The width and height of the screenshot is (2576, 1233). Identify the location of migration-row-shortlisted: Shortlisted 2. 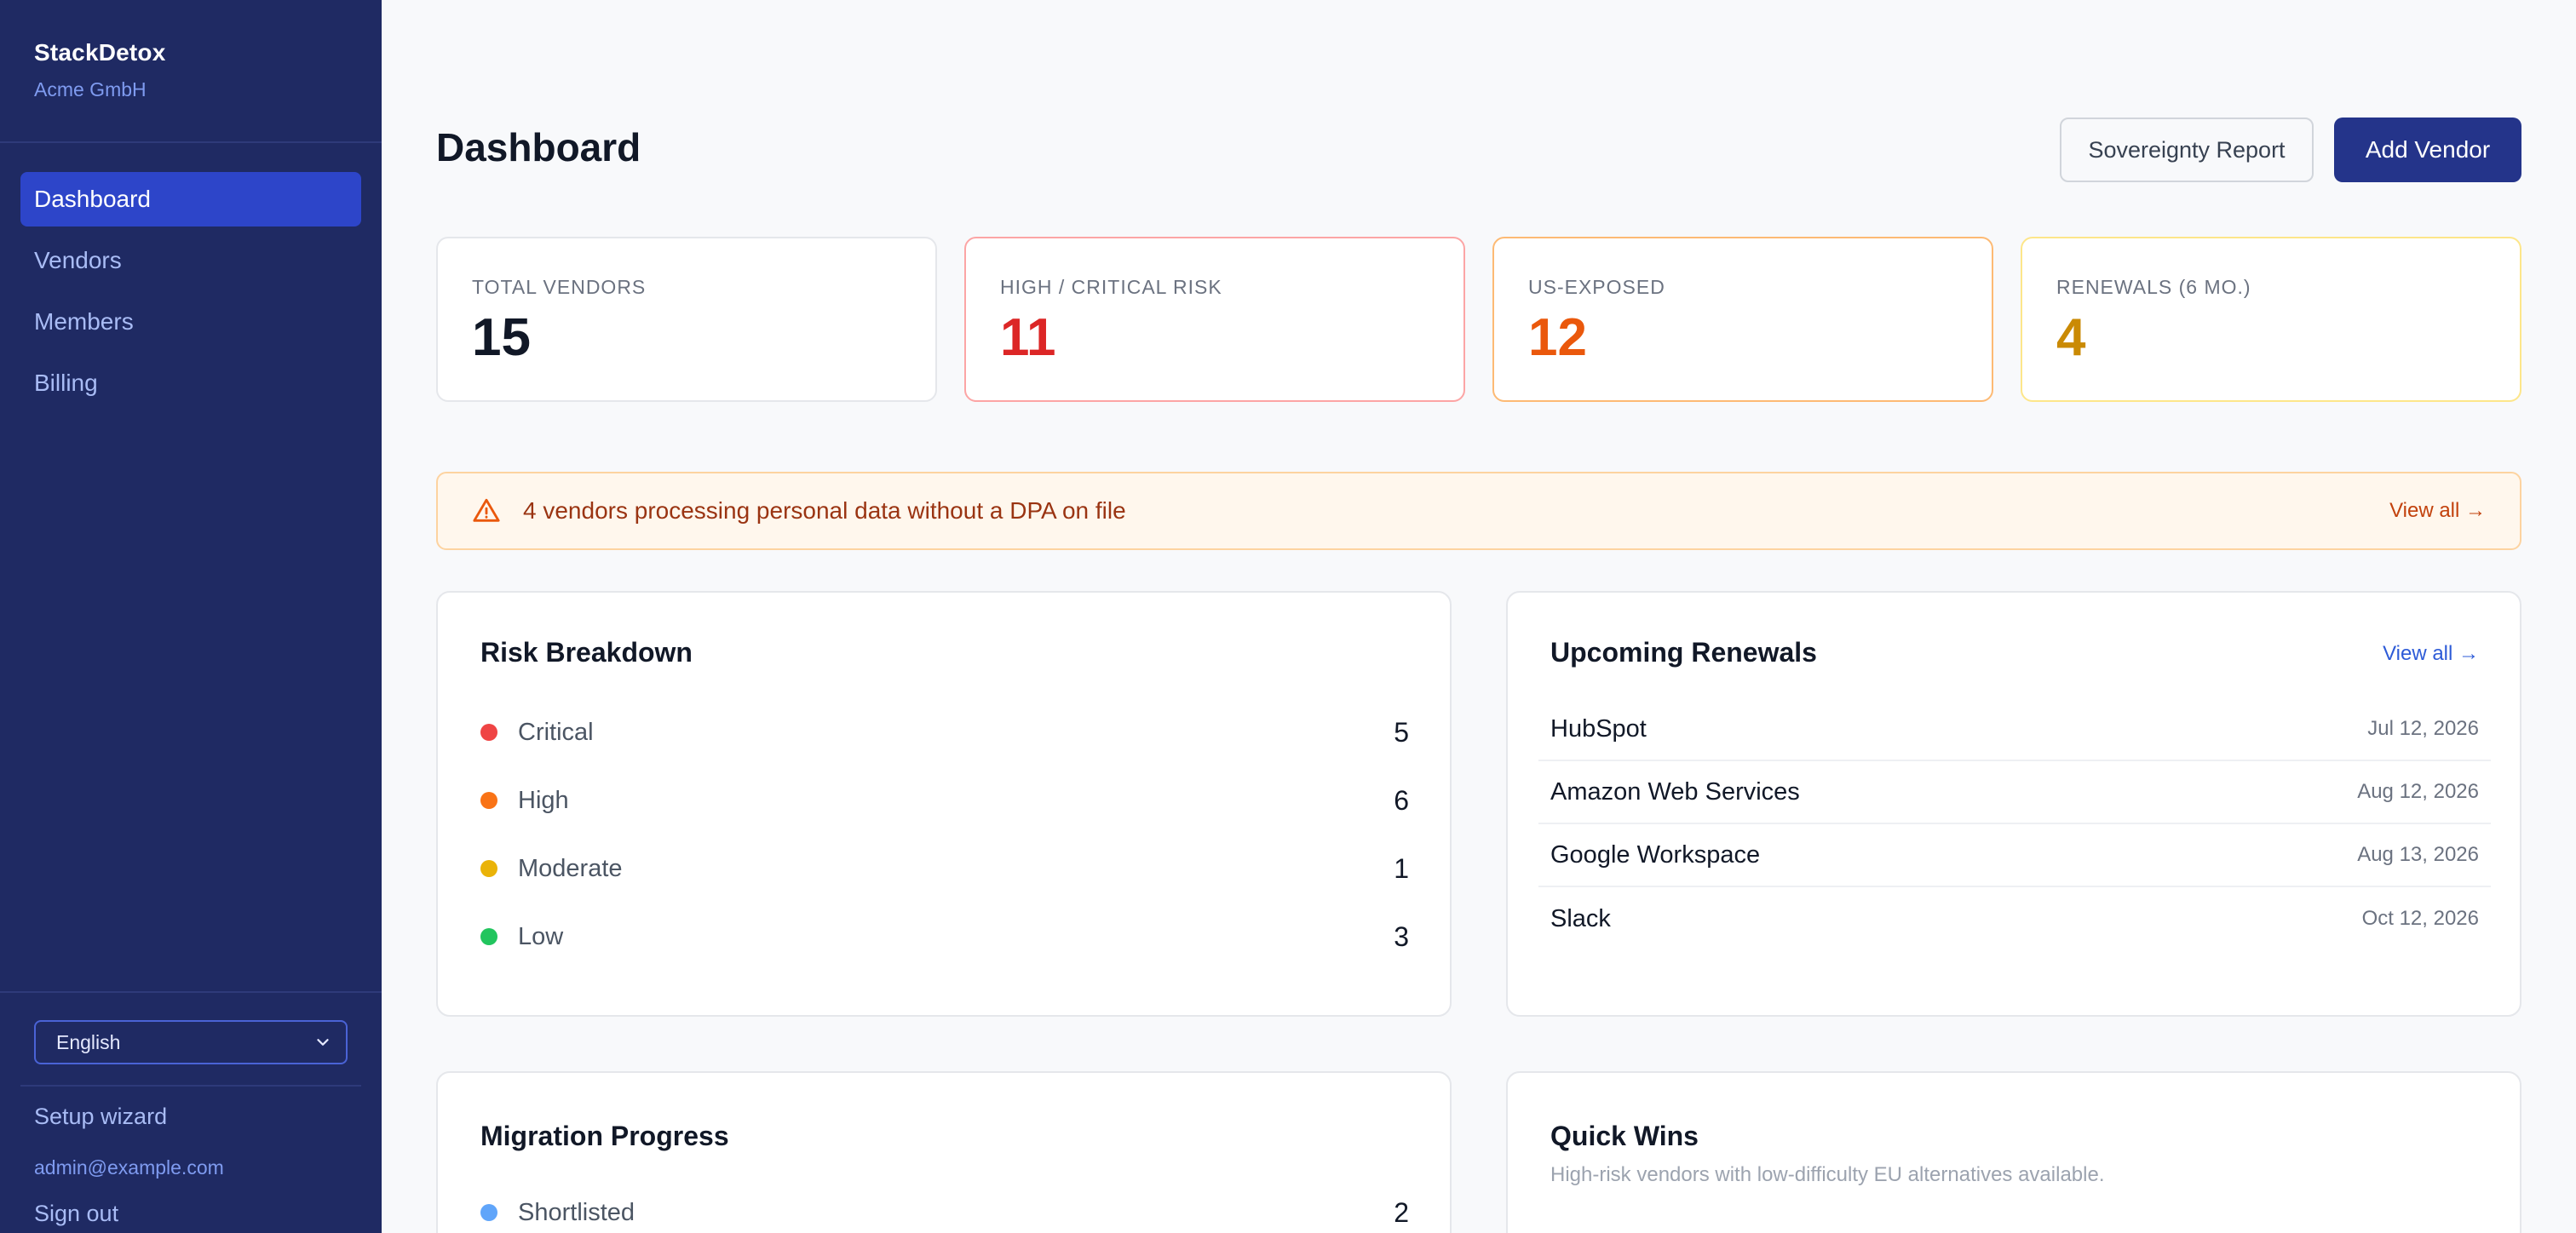
(945, 1212).